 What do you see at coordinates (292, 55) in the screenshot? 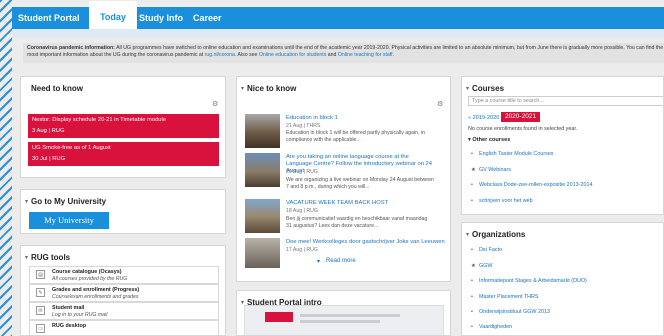
I see `notice-link-students: Online education for students` at bounding box center [292, 55].